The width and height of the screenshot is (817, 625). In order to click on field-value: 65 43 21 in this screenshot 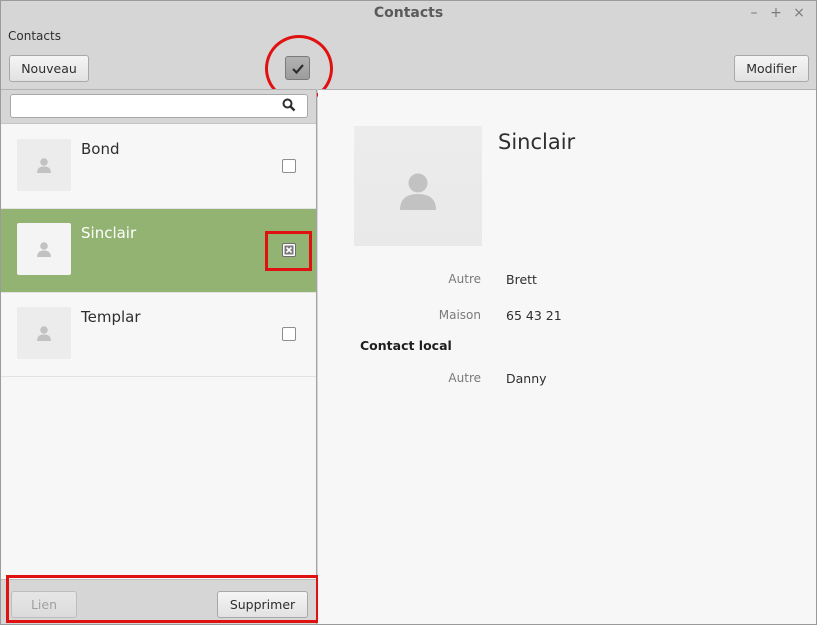, I will do `click(534, 315)`.